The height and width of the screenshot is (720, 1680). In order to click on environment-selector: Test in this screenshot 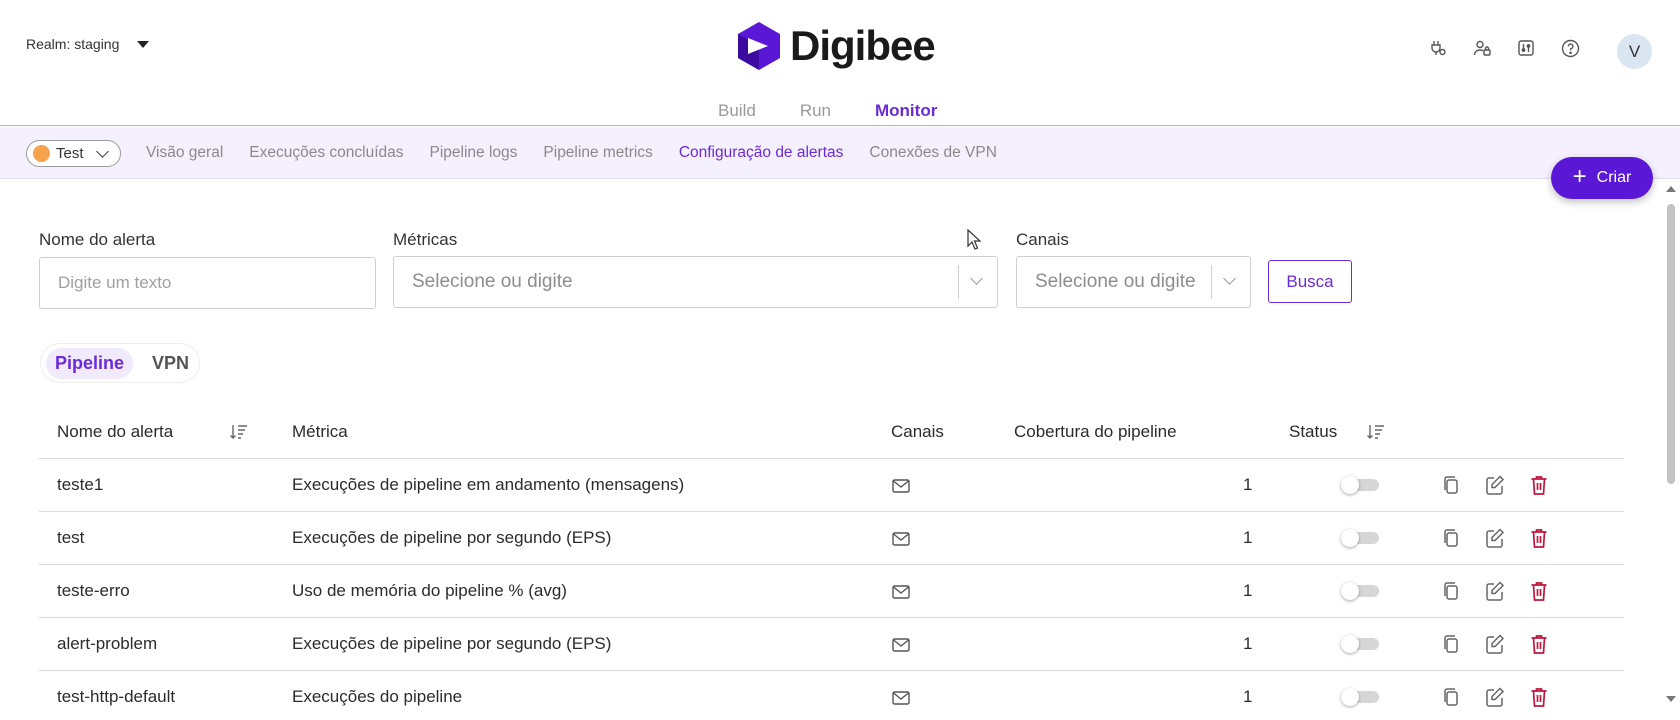, I will do `click(73, 153)`.